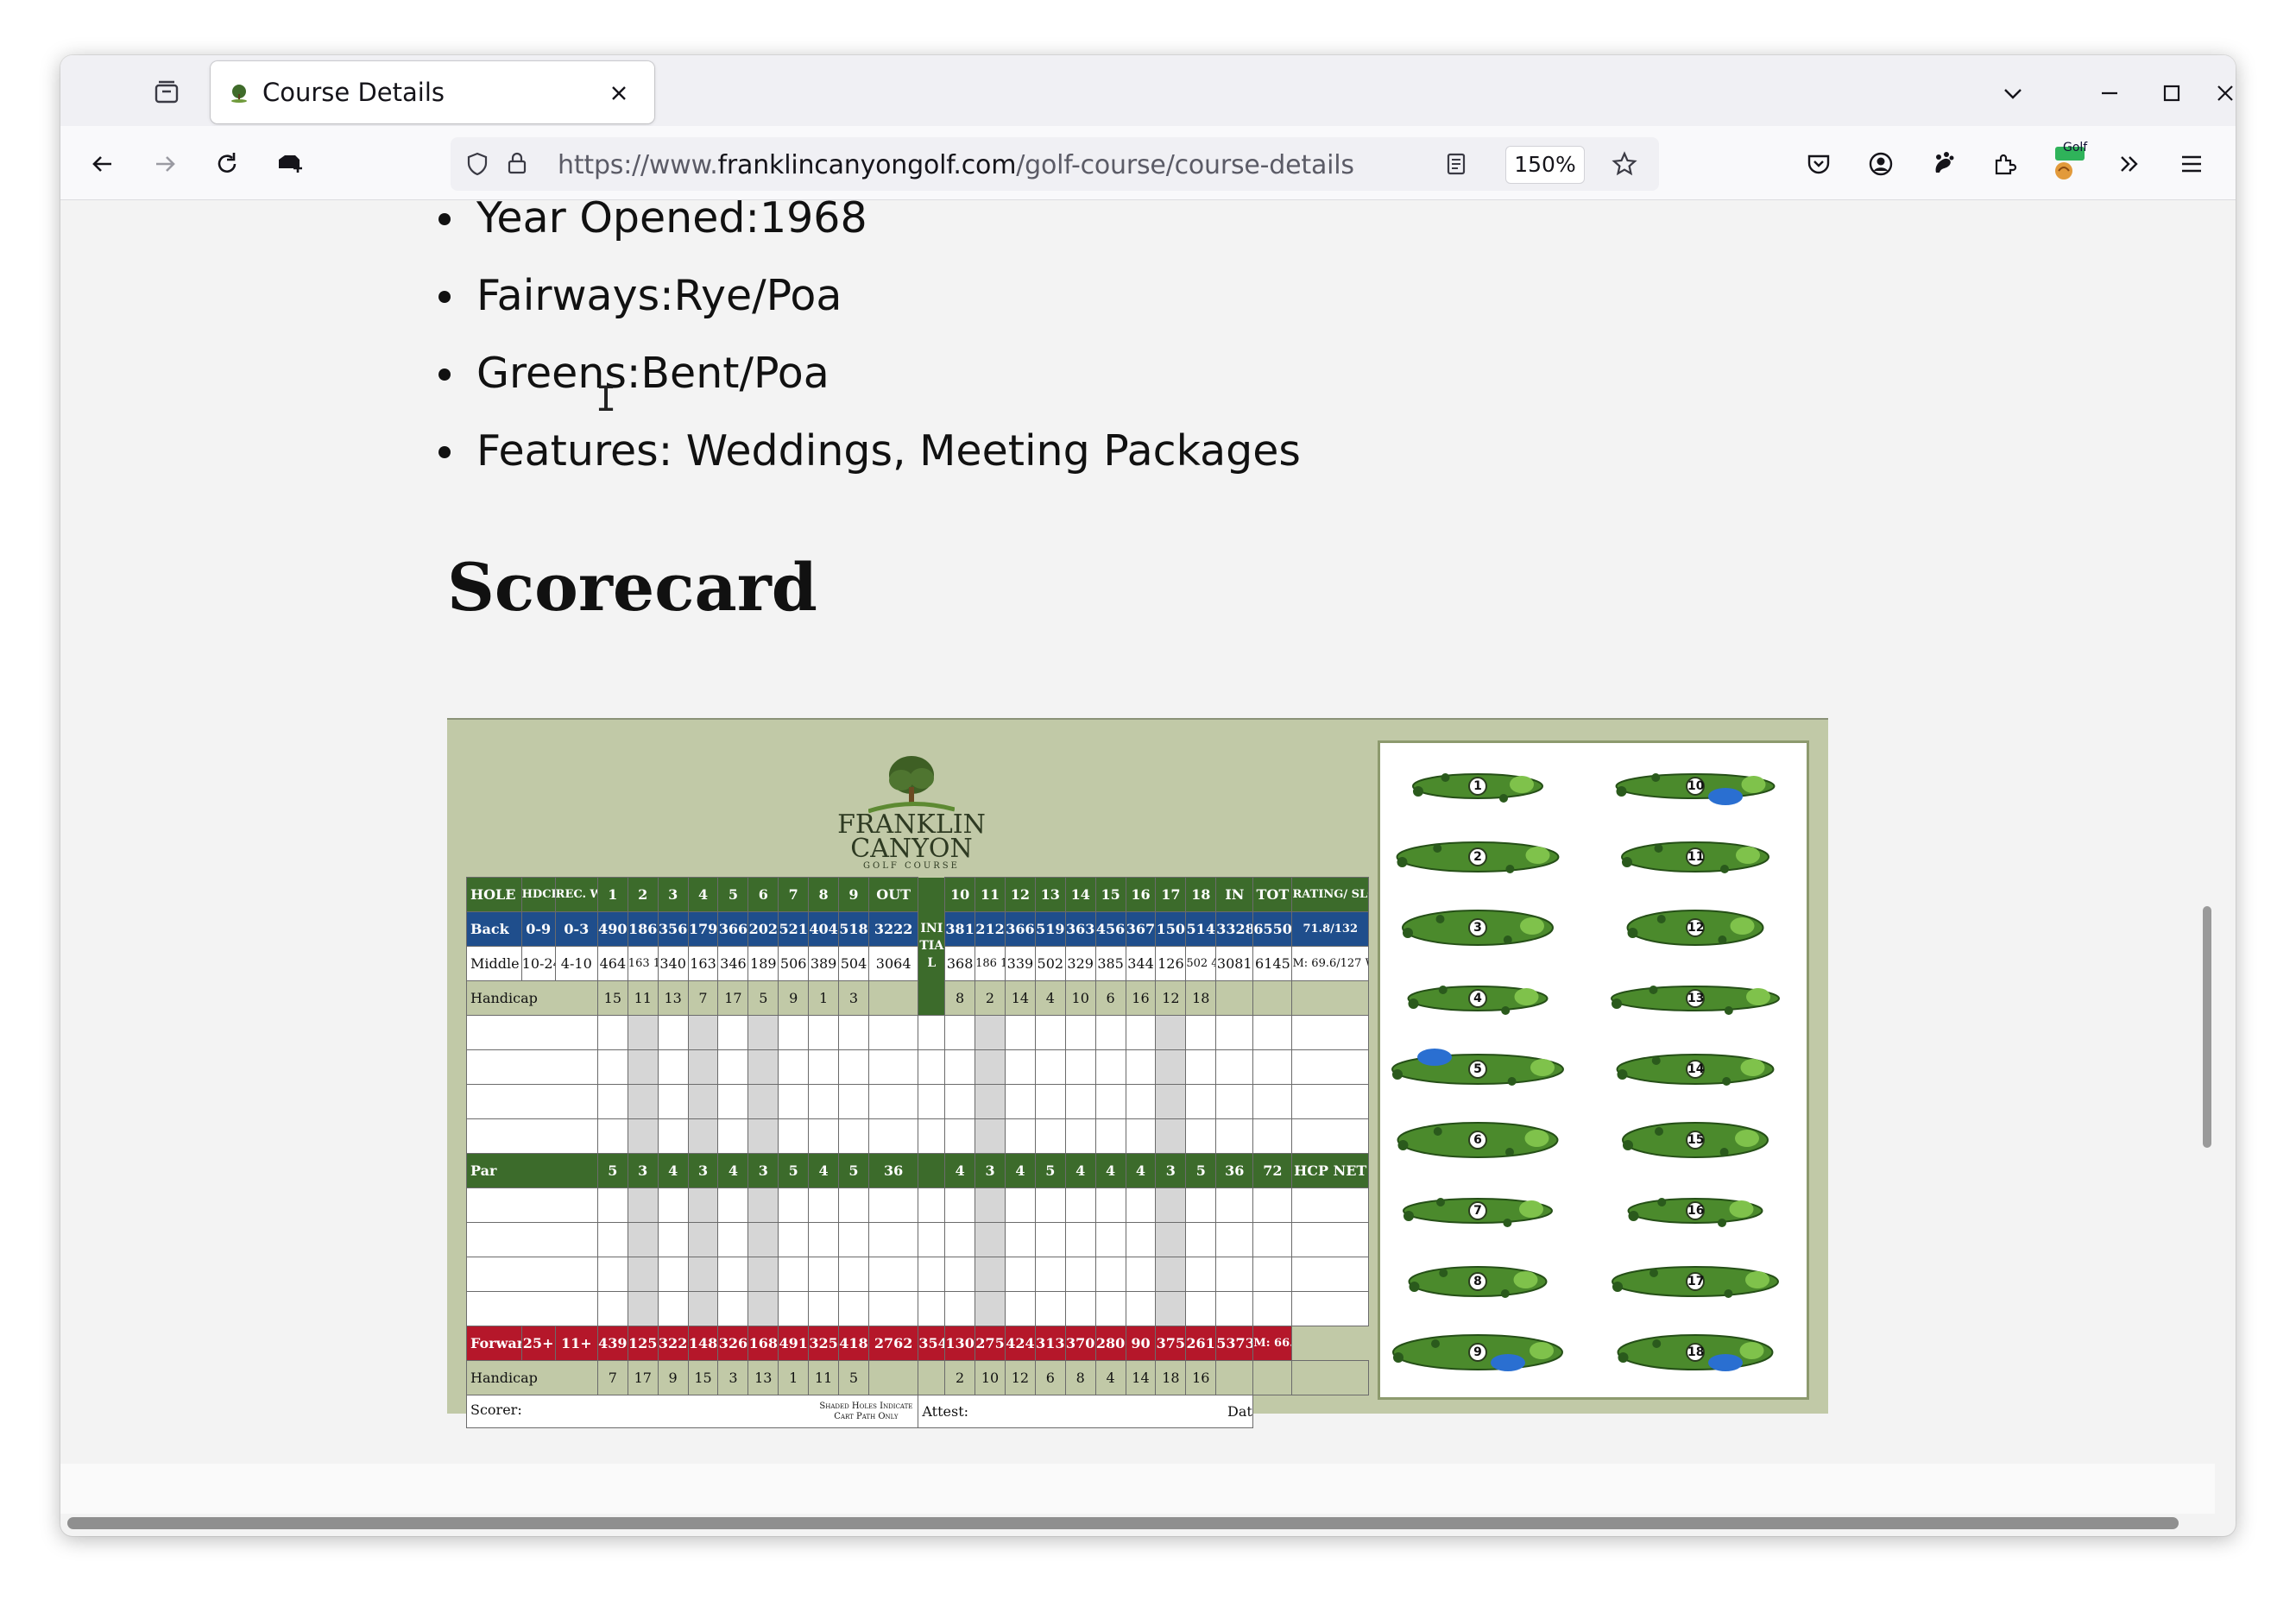 This screenshot has height=1600, width=2296. I want to click on scorecard-cell: 16, so click(1141, 998).